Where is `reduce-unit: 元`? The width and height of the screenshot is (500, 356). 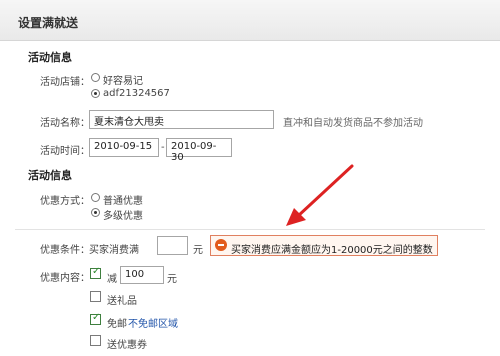
reduce-unit: 元 is located at coordinates (172, 279).